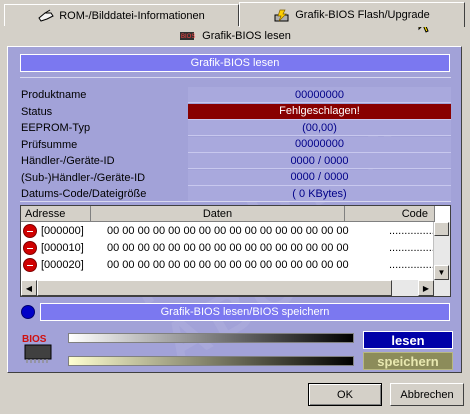 The image size is (470, 414). I want to click on info-row-vendor-device: Händler-/Geräte-ID 0000 / 0000, so click(235, 161).